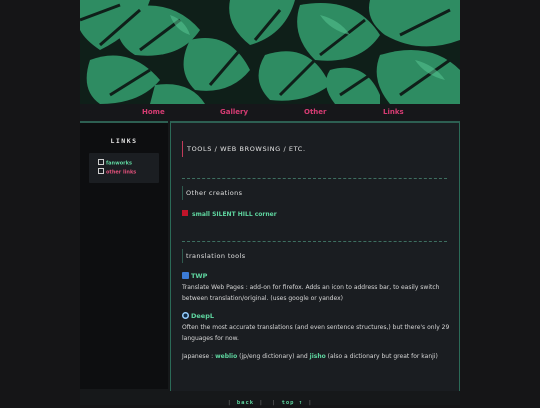  I want to click on sidebar-link-label: other links, so click(121, 172).